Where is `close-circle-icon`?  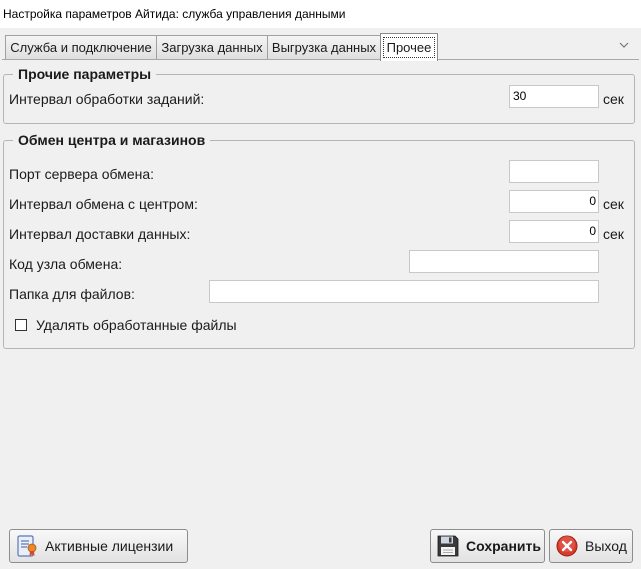 close-circle-icon is located at coordinates (567, 546).